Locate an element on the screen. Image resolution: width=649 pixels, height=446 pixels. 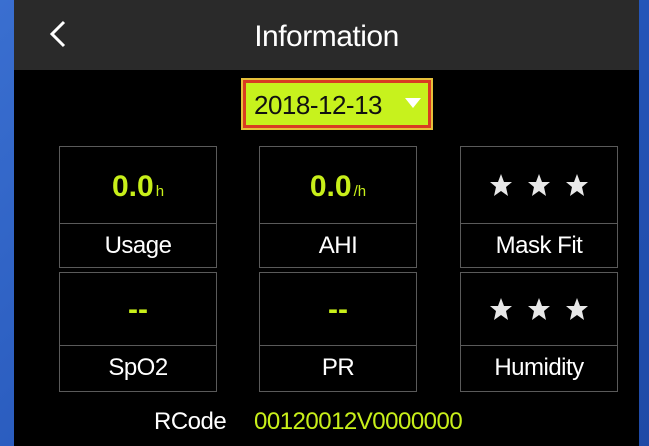
rcode-value: 00120012V0000000 is located at coordinates (358, 421).